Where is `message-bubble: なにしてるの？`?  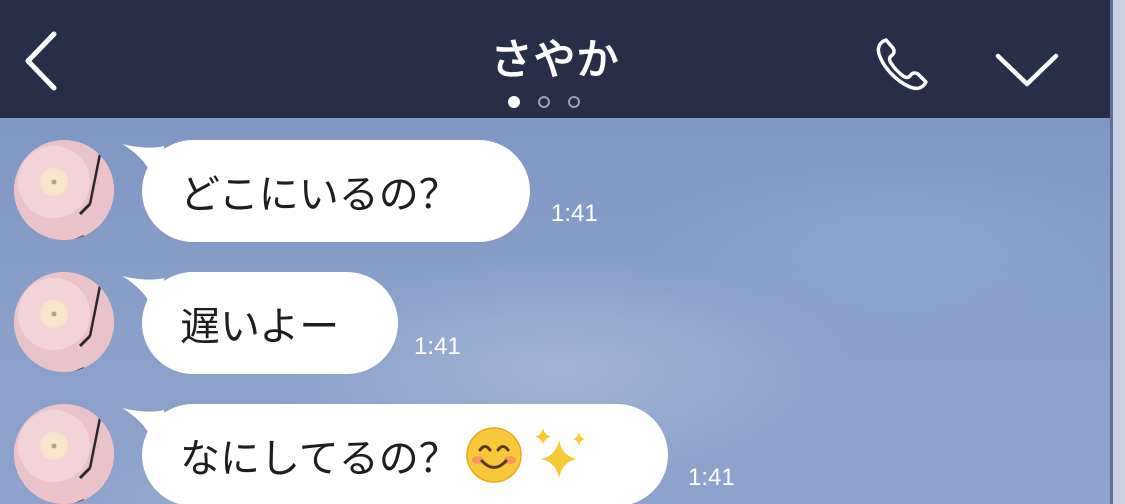
message-bubble: なにしてるの？ is located at coordinates (405, 454).